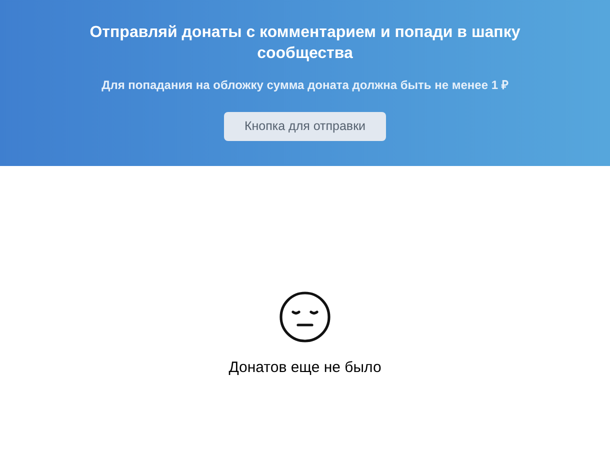 This screenshot has width=610, height=455. What do you see at coordinates (305, 43) in the screenshot?
I see `banner-title: Отправляй донаты с комментарием и попади в шапку сообщества` at bounding box center [305, 43].